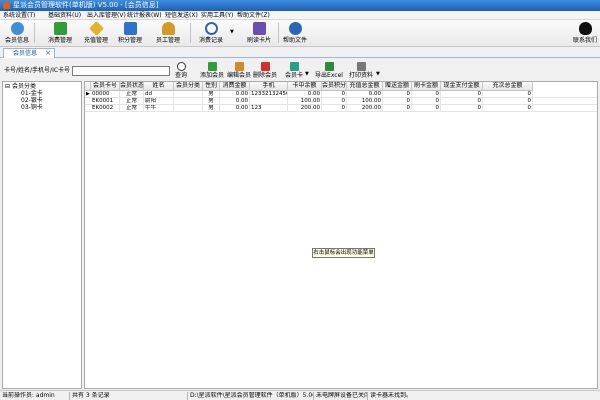 This screenshot has height=400, width=600. Describe the element at coordinates (508, 86) in the screenshot. I see `column-header: 充次总金额` at that location.